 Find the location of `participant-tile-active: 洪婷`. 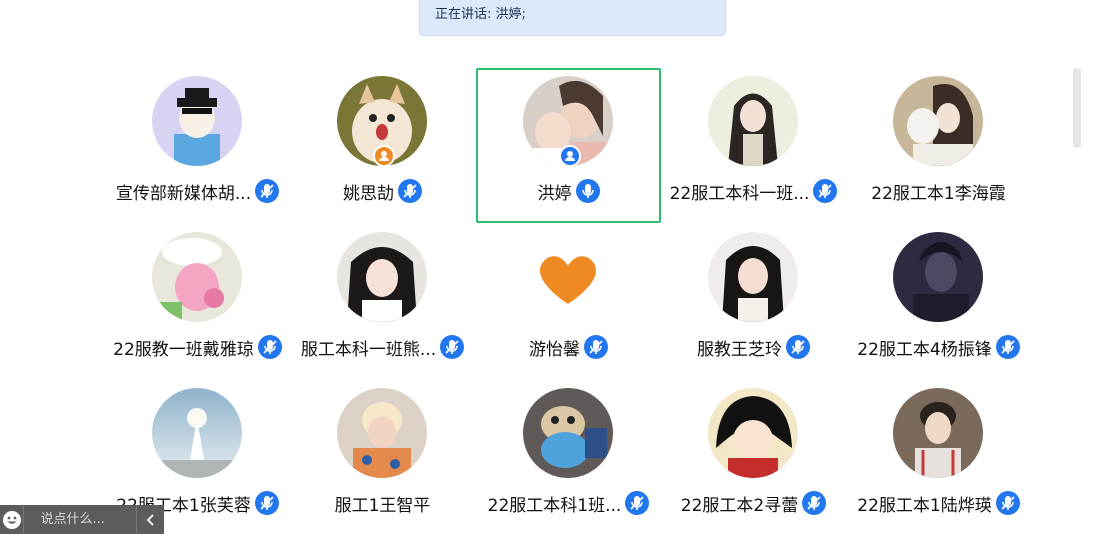

participant-tile-active: 洪婷 is located at coordinates (568, 145).